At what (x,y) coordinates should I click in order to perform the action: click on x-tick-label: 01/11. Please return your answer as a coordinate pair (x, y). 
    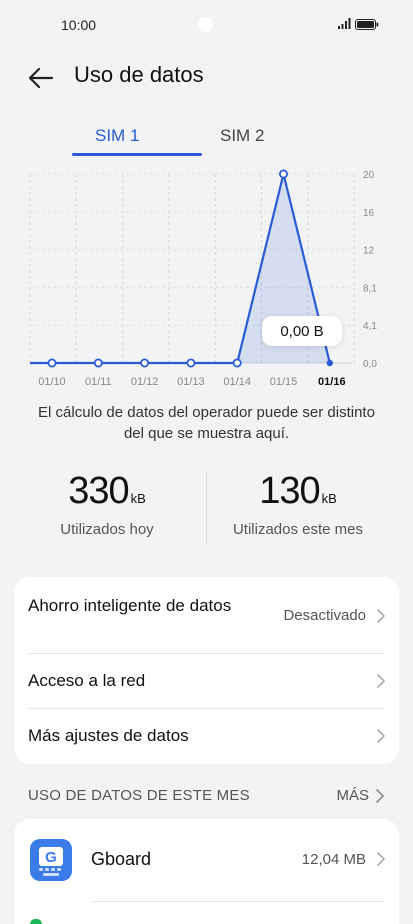
    Looking at the image, I should click on (98, 382).